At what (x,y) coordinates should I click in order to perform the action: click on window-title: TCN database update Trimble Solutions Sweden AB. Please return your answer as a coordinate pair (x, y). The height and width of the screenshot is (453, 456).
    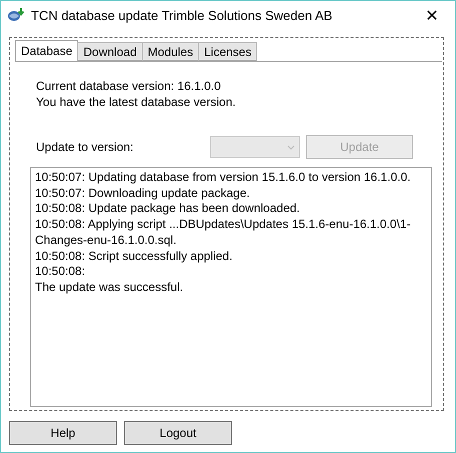
    Looking at the image, I should click on (182, 15).